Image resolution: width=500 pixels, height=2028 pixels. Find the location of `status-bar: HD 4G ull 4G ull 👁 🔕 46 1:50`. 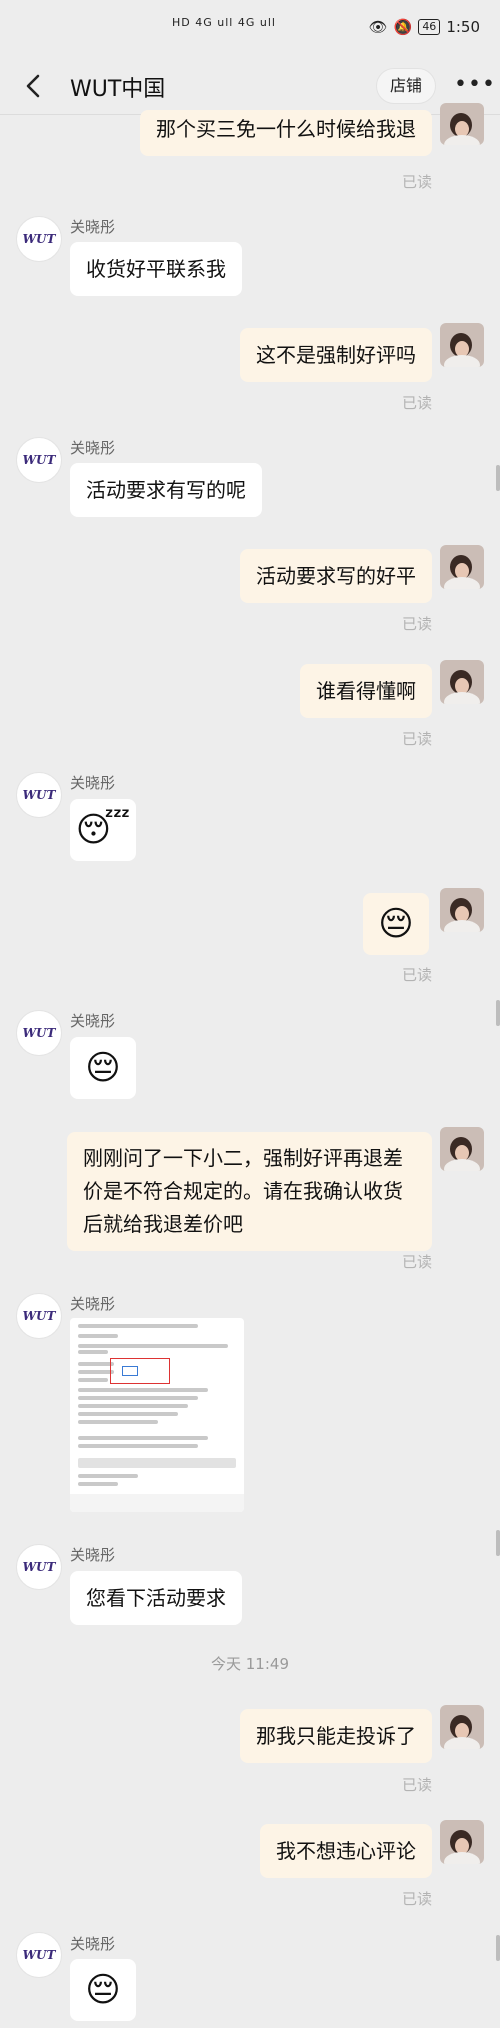

status-bar: HD 4G ull 4G ull 👁 🔕 46 1:50 is located at coordinates (250, 29).